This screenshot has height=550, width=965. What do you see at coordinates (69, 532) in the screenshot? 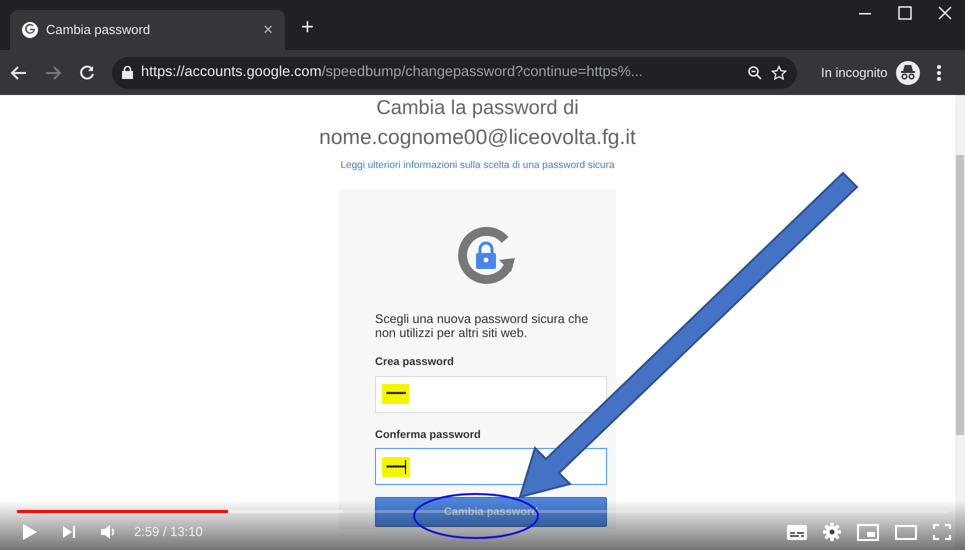
I see `next-icon` at bounding box center [69, 532].